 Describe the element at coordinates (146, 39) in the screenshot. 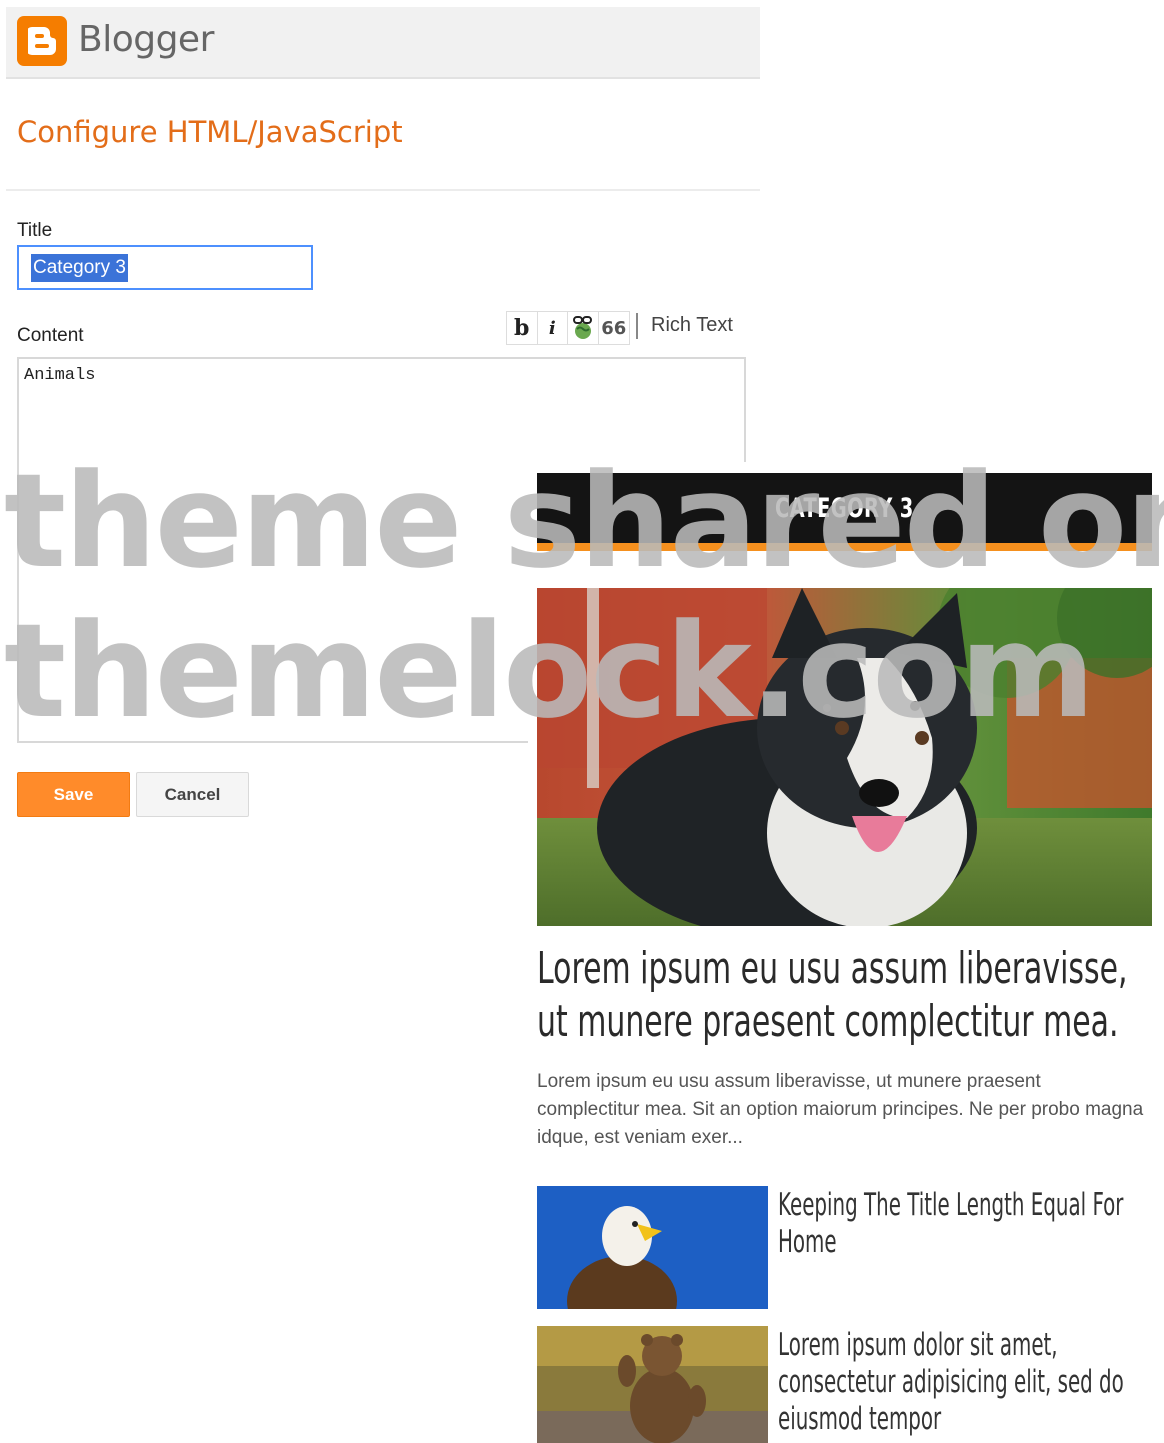

I see `brand-name: Blogger` at that location.